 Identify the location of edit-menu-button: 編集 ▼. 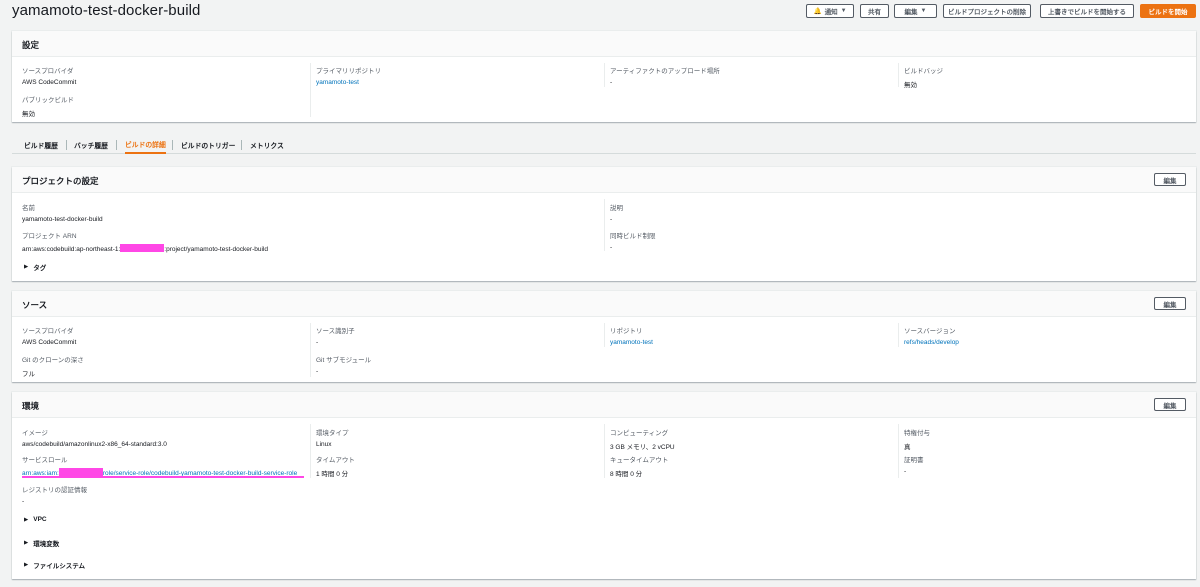
(915, 11).